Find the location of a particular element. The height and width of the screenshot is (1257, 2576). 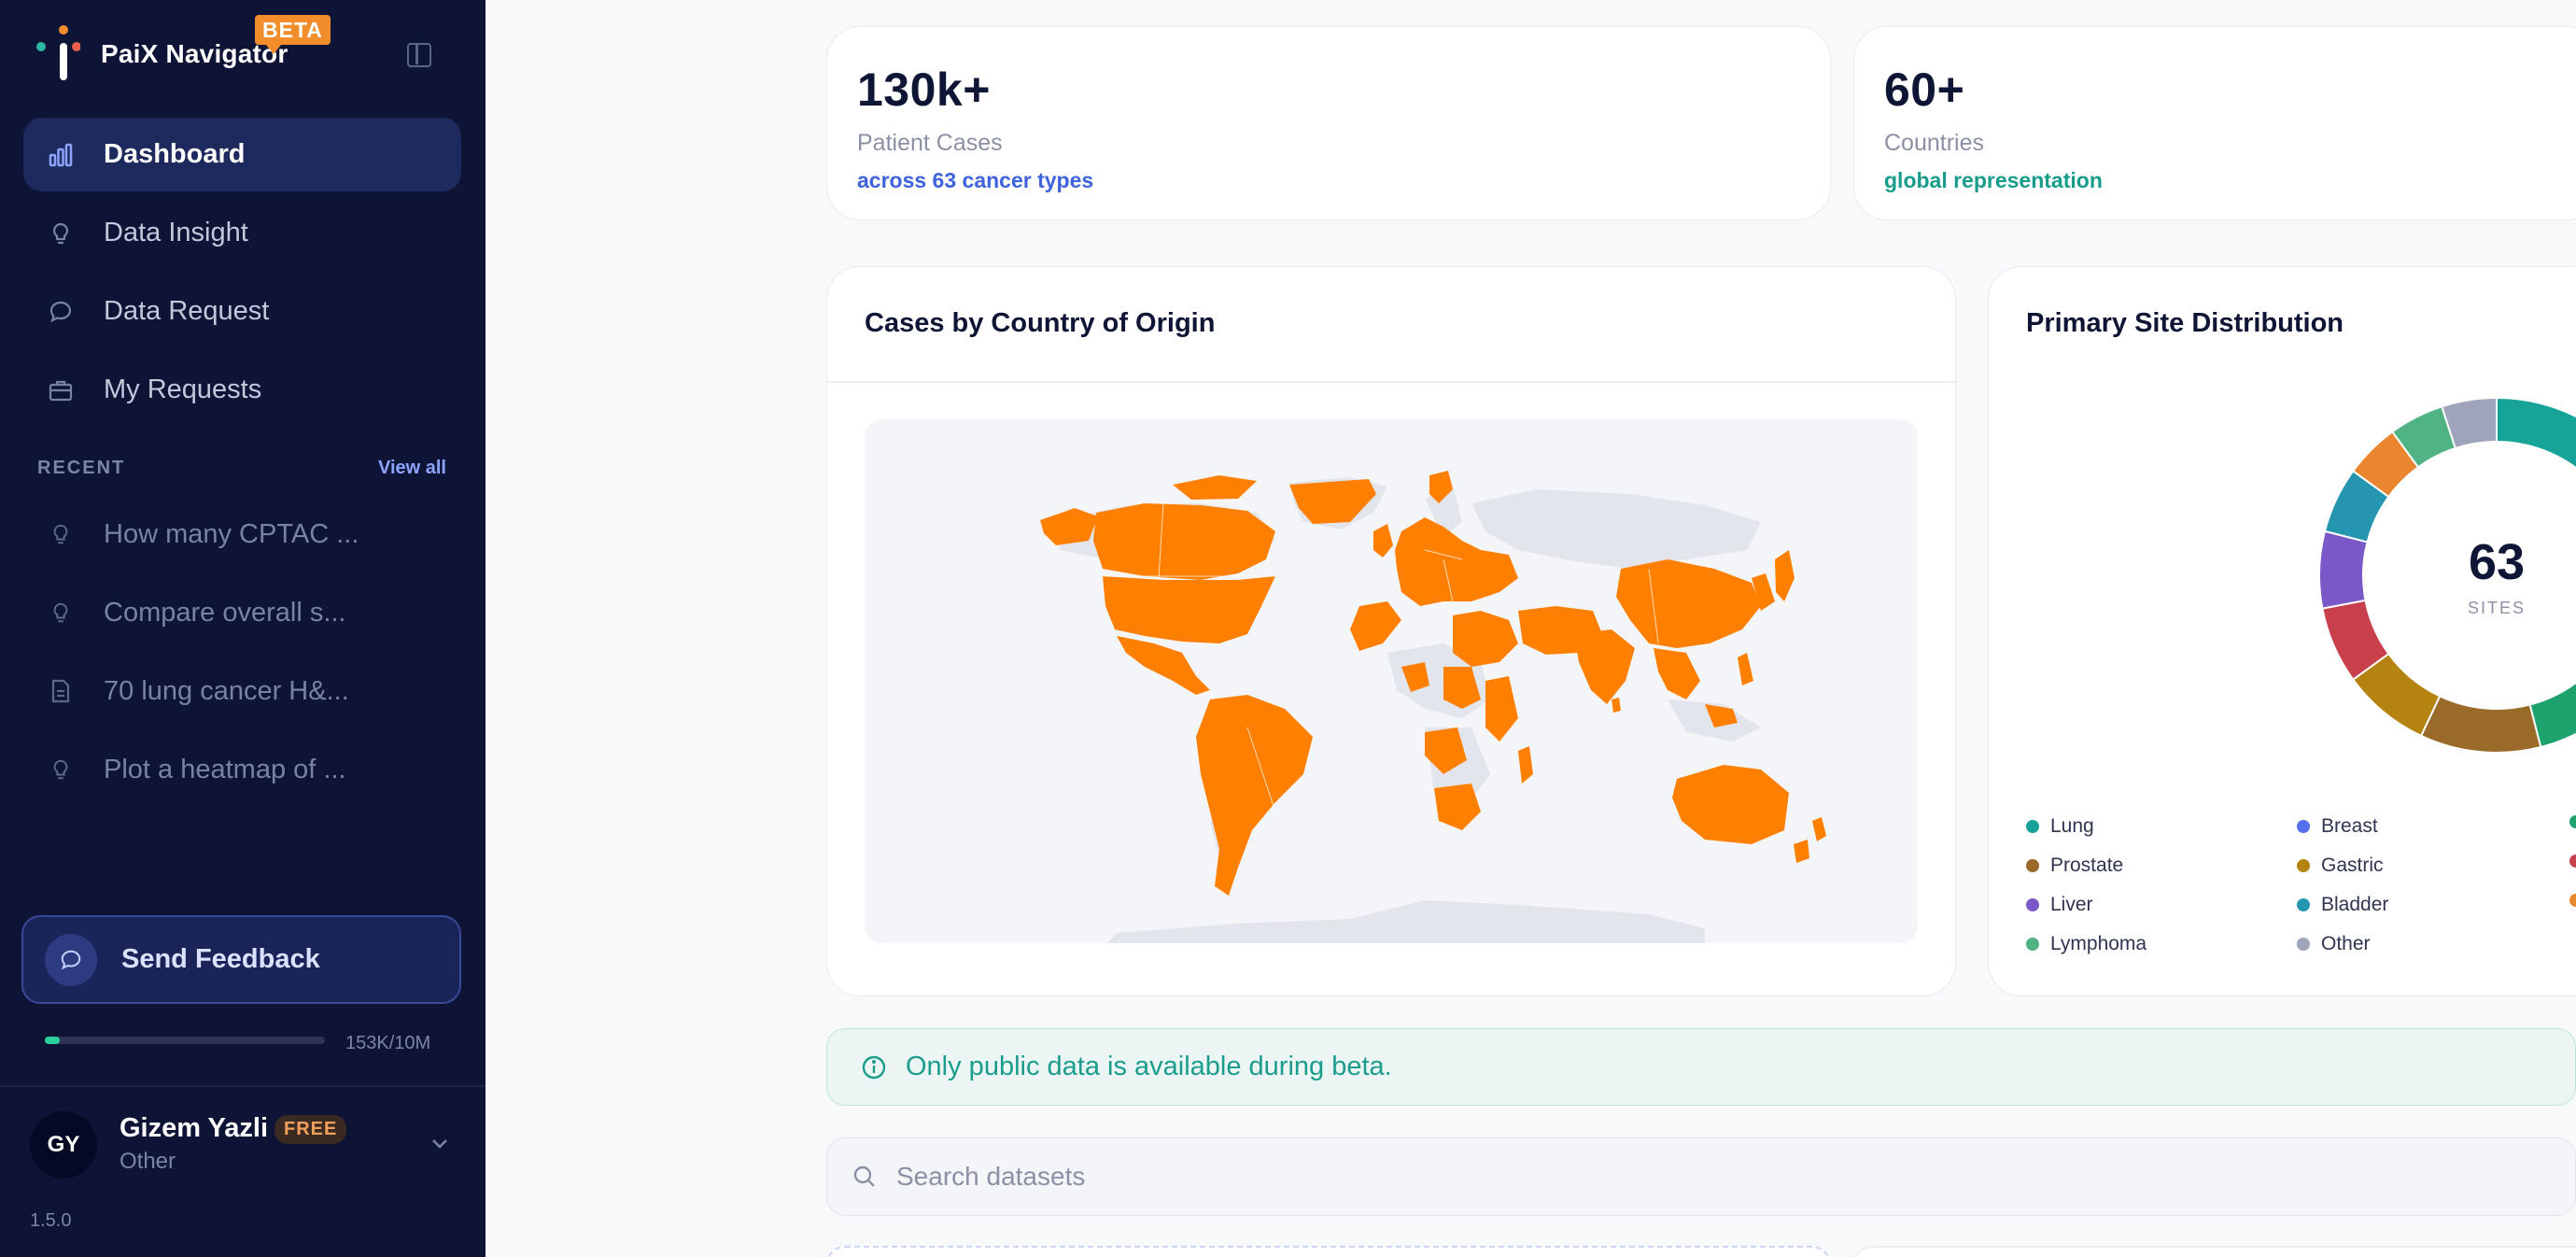

avatar: GY is located at coordinates (63, 1145).